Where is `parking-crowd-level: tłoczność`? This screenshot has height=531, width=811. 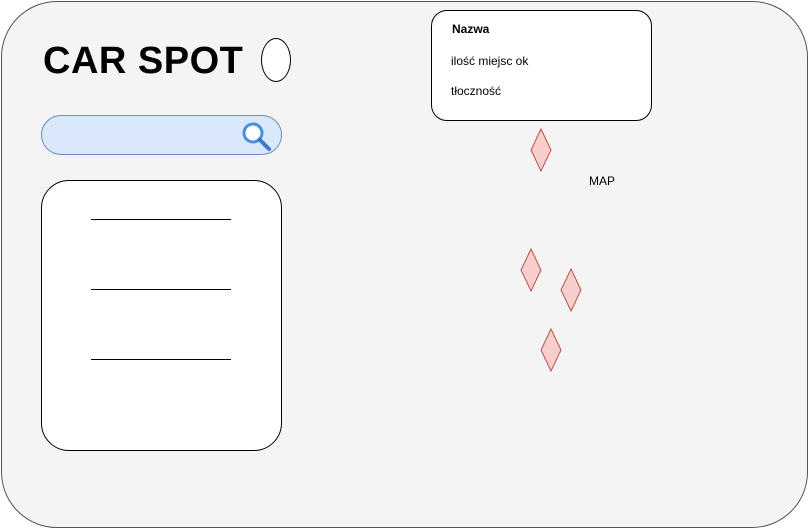 parking-crowd-level: tłoczność is located at coordinates (476, 91).